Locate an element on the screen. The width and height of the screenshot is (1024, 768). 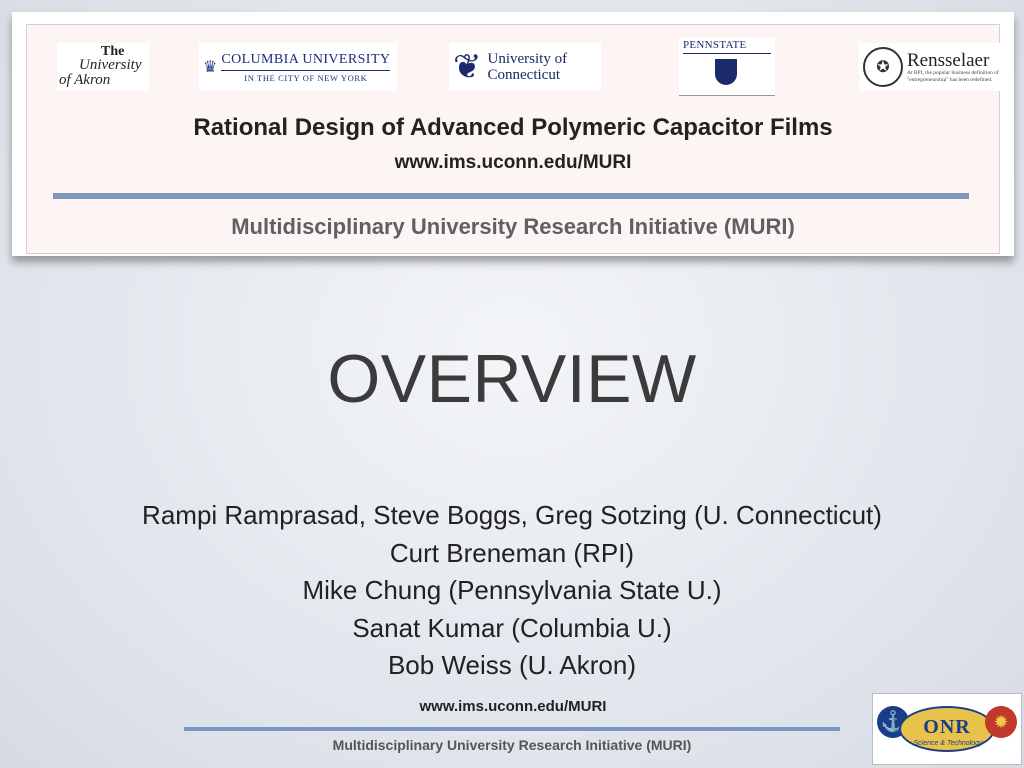
penn-state-logo-rule is located at coordinates (727, 53).